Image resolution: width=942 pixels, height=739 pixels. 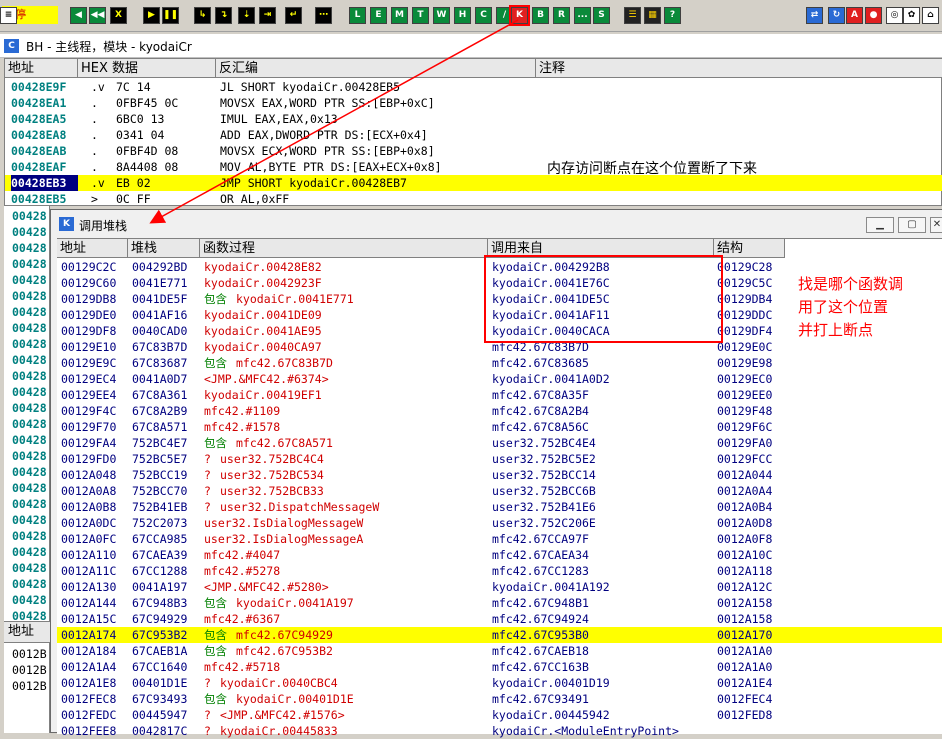 I want to click on col-header-comment: 注释, so click(x=739, y=68).